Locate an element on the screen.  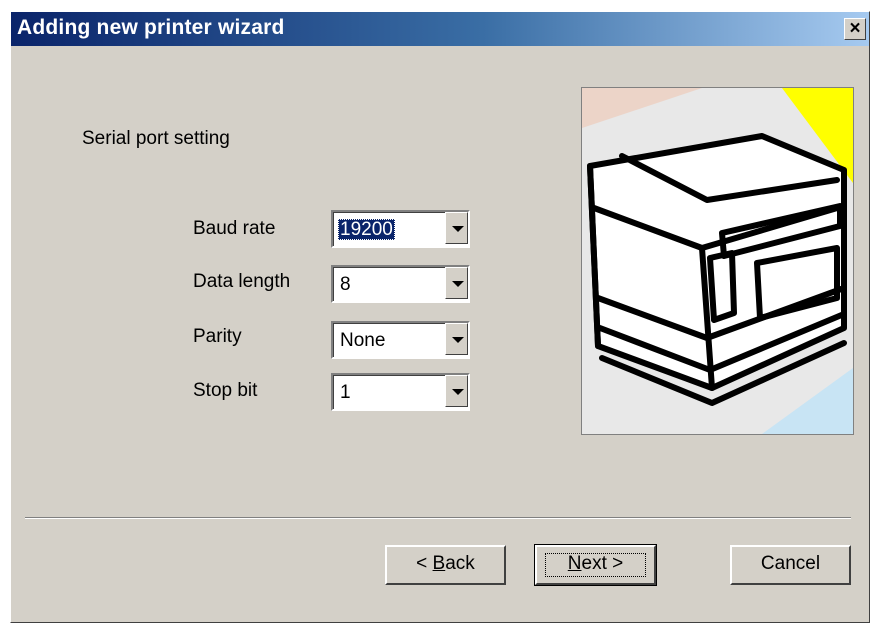
data-length-value: 8 is located at coordinates (345, 284).